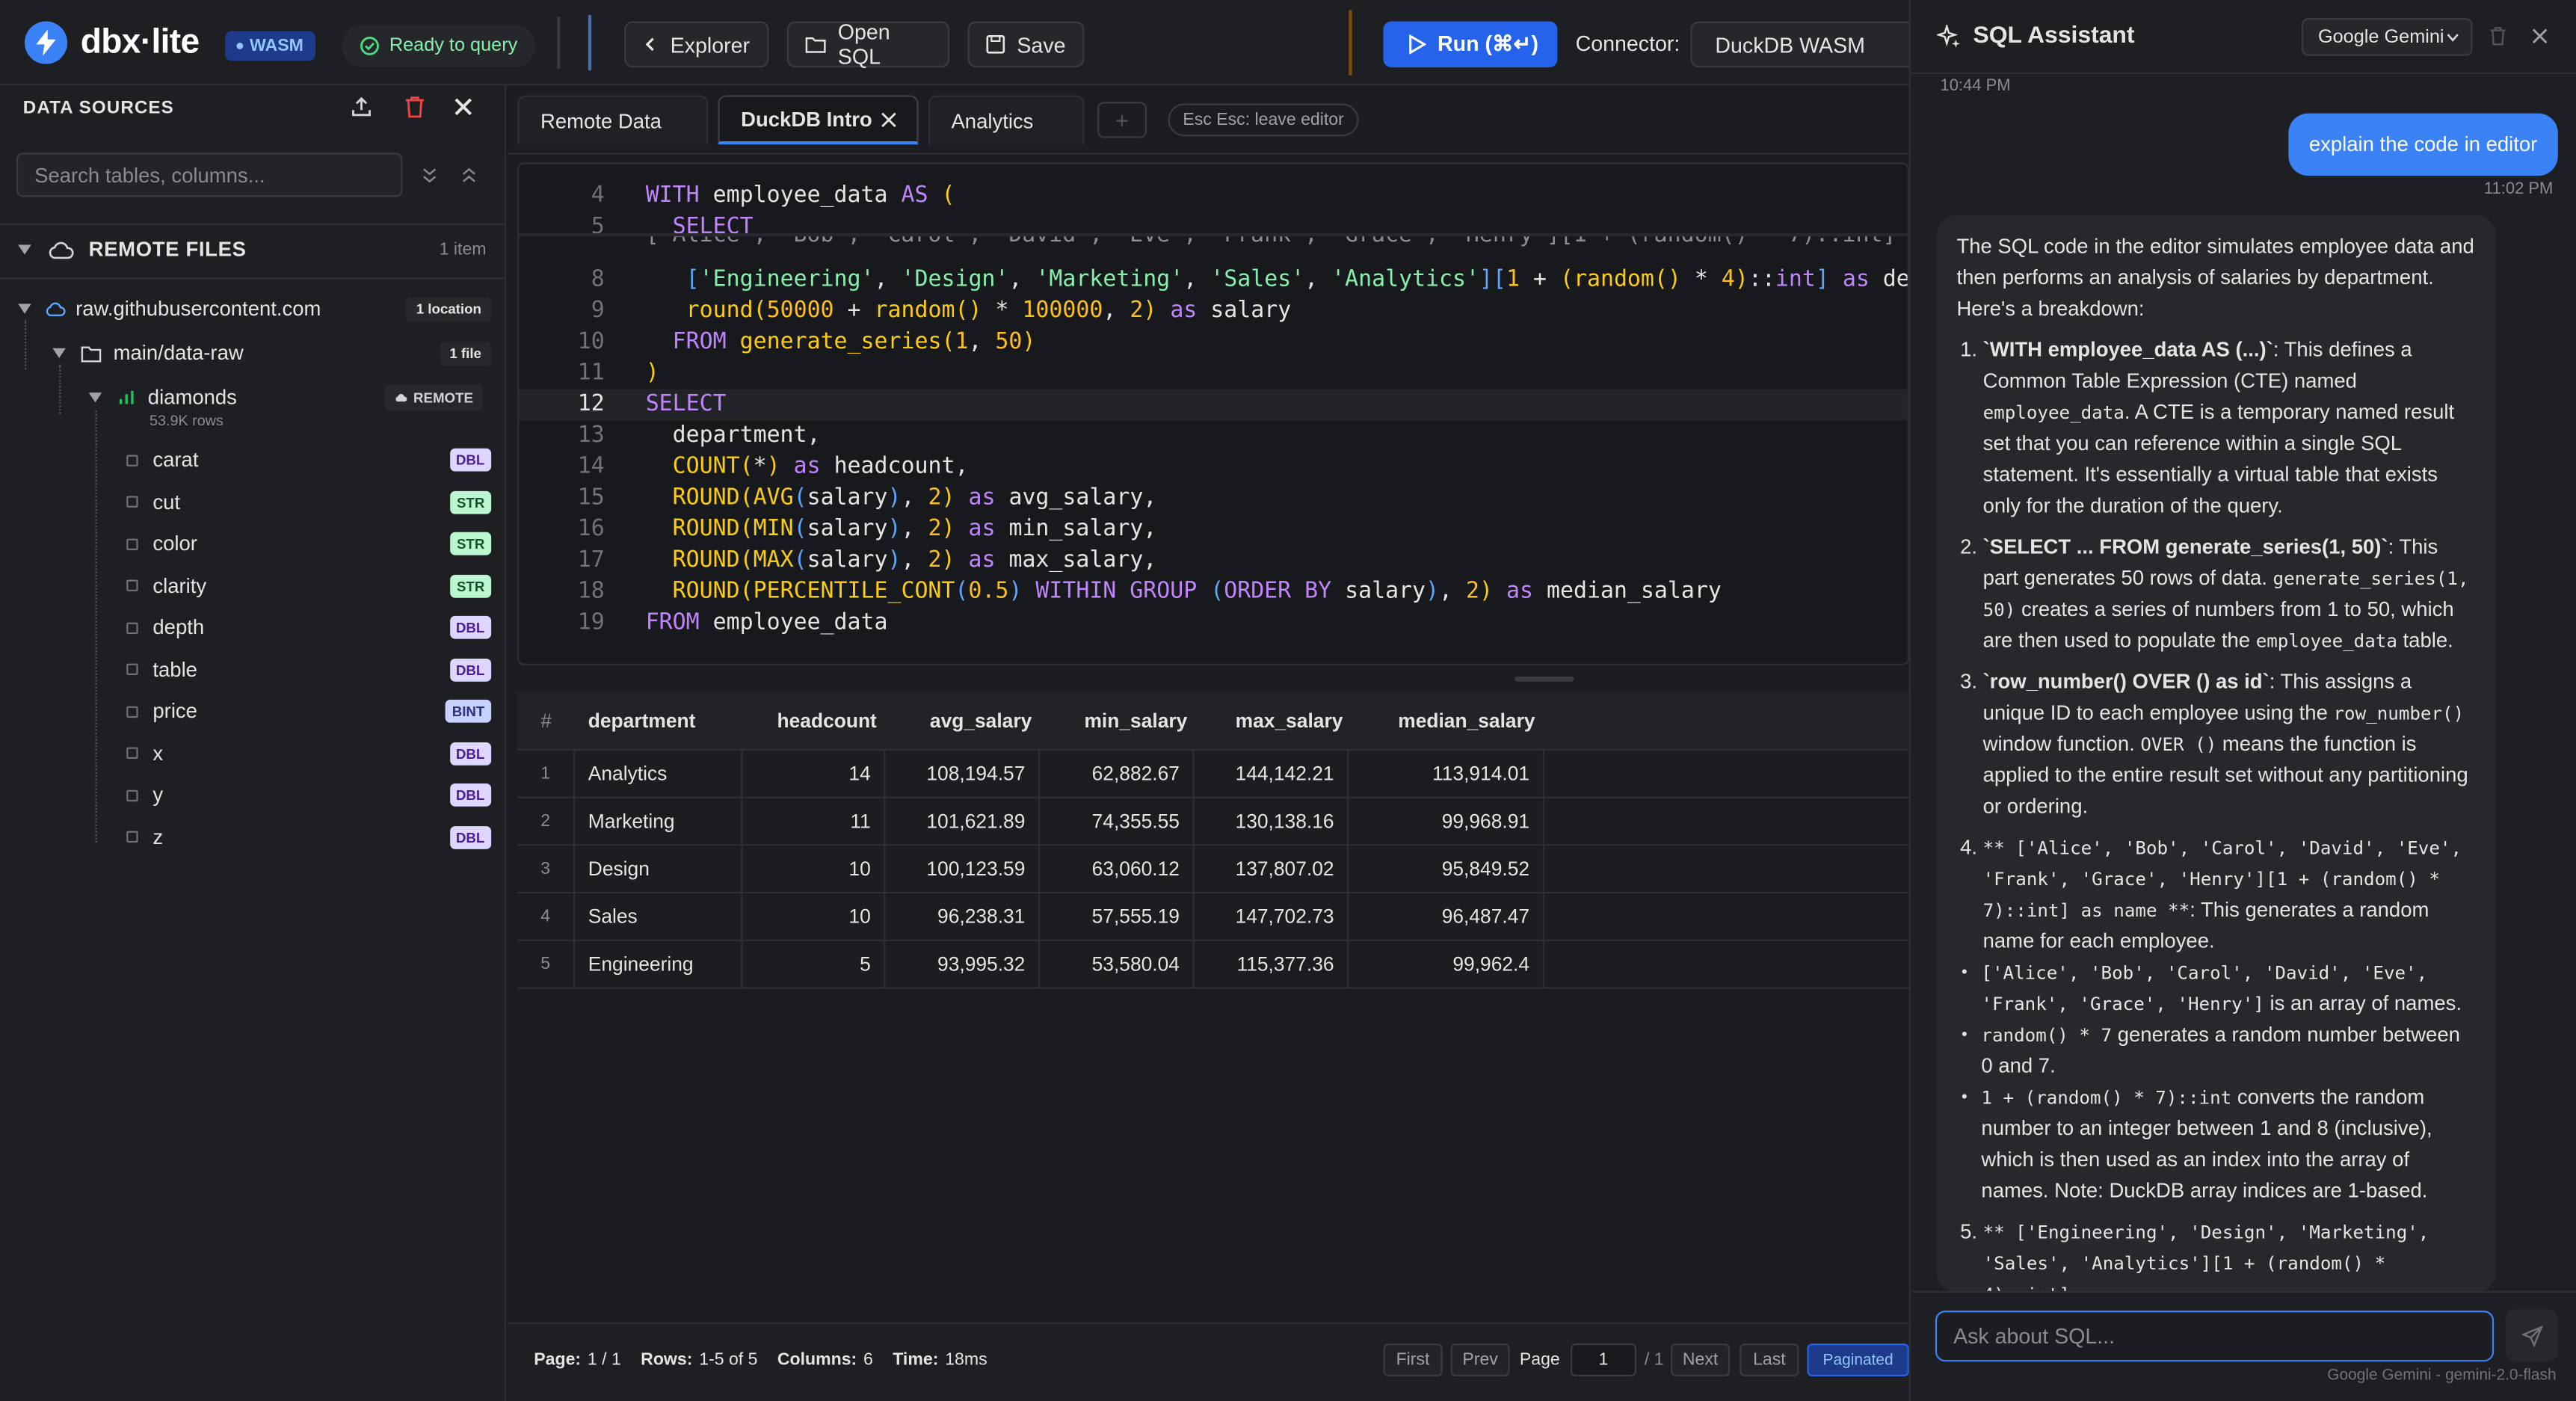 The image size is (2576, 1401). I want to click on col-header-min-salary: min_salary, so click(1135, 721).